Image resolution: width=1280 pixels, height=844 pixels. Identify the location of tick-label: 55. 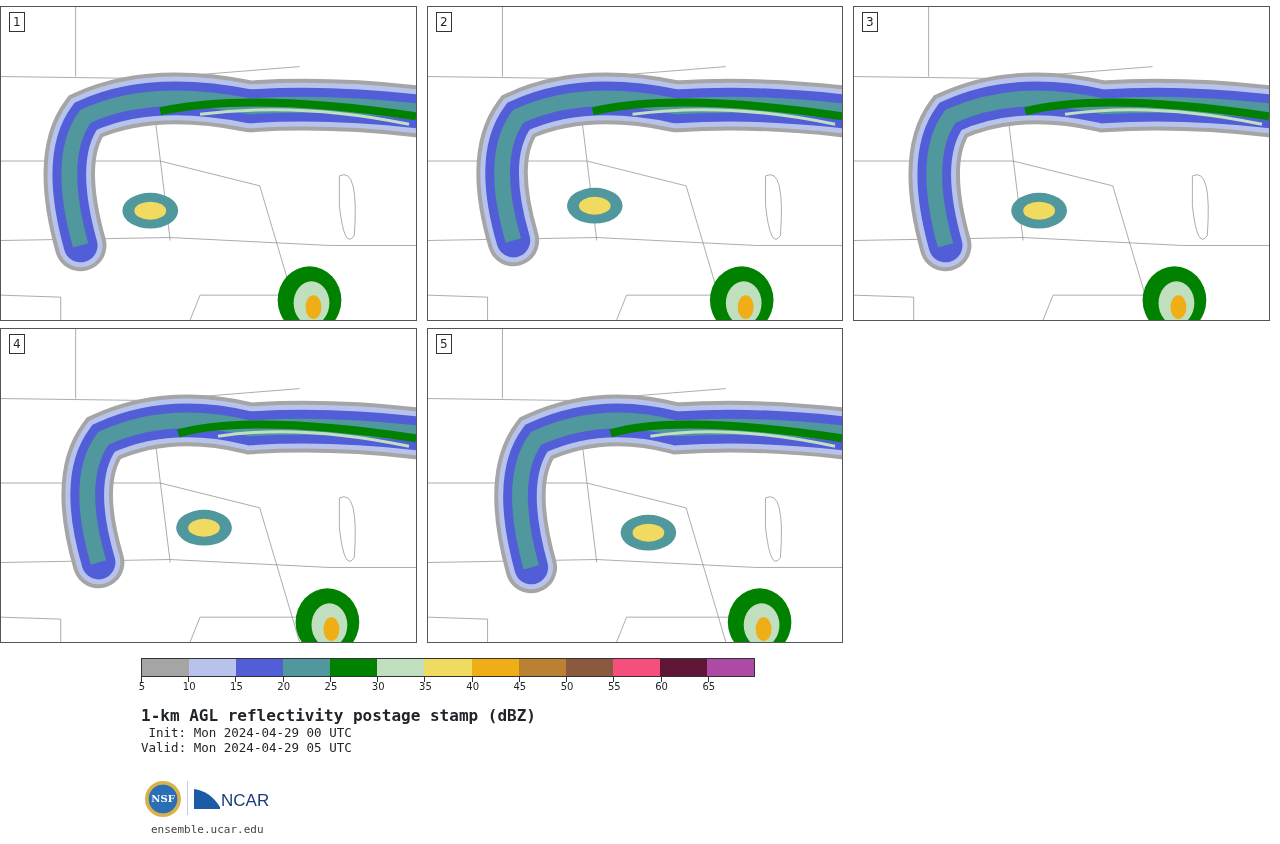
(614, 687).